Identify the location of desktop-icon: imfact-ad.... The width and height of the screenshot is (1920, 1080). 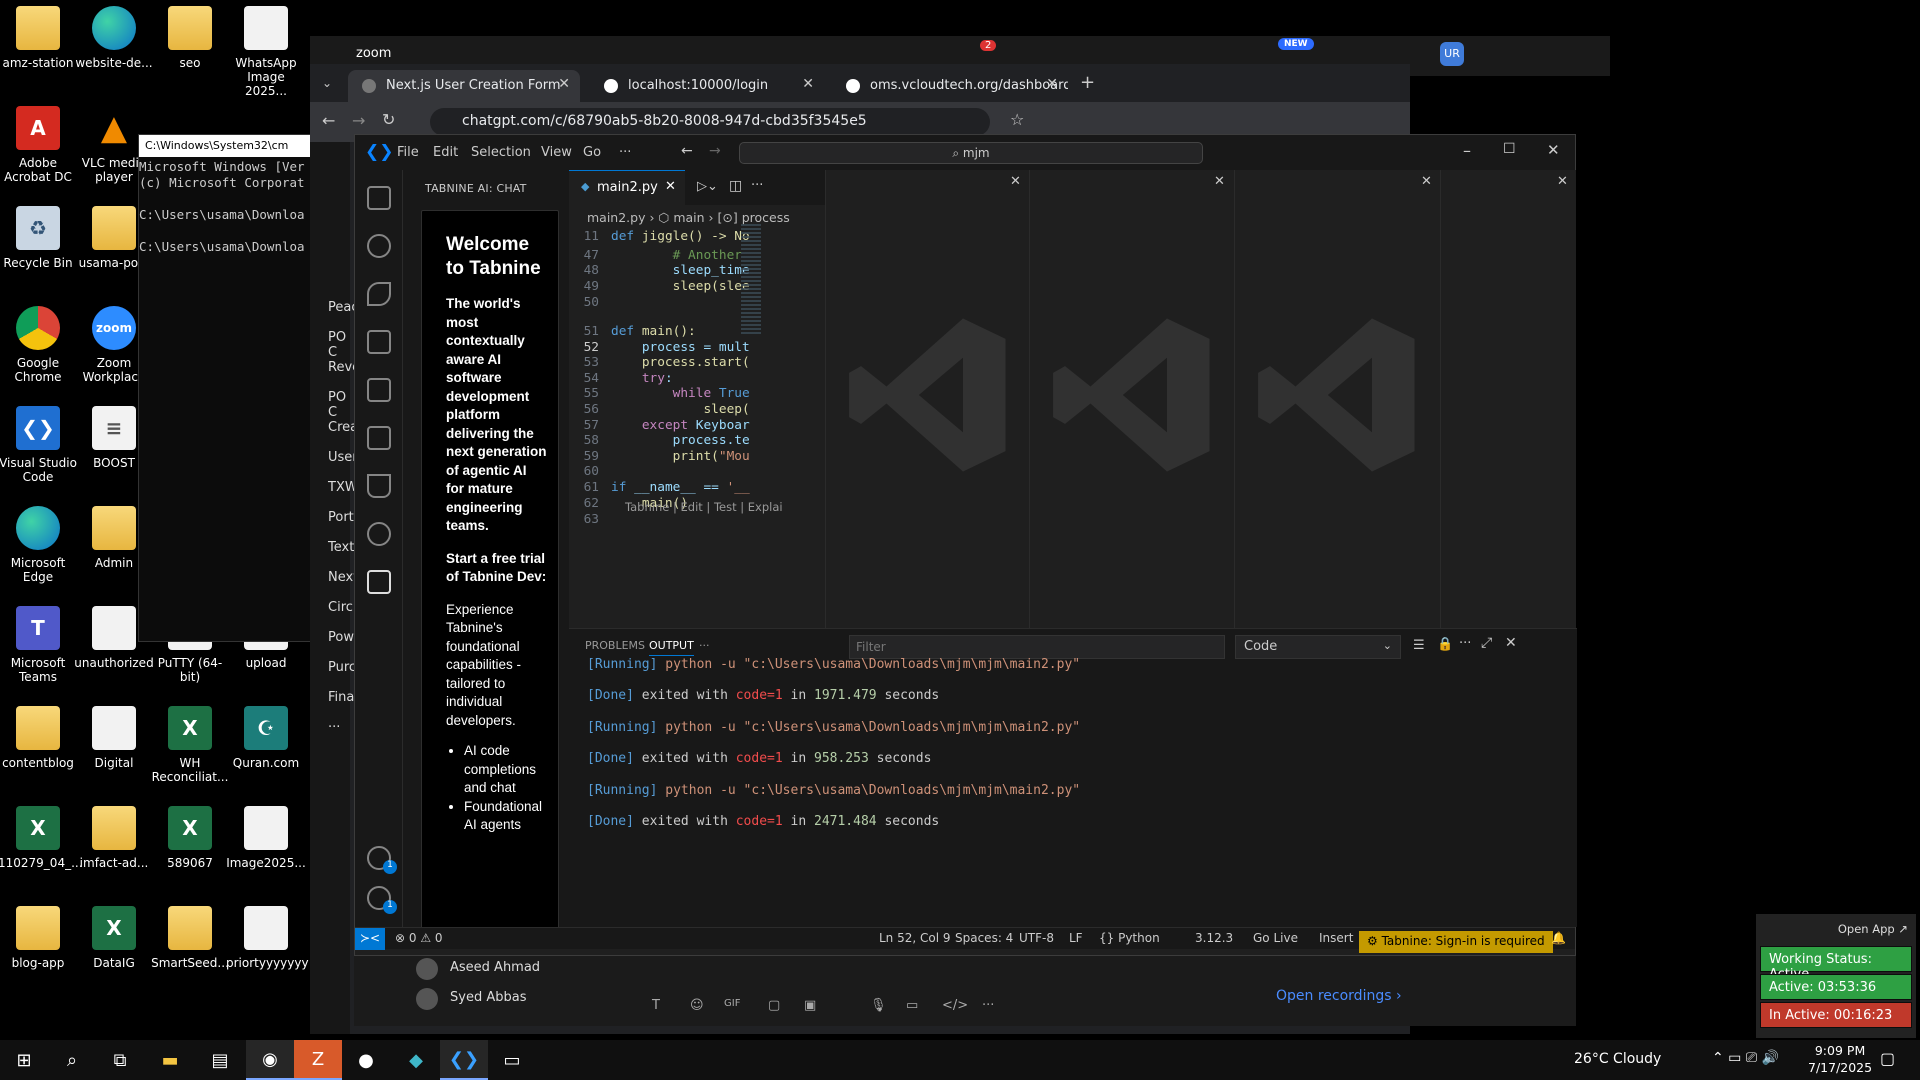
(114, 838).